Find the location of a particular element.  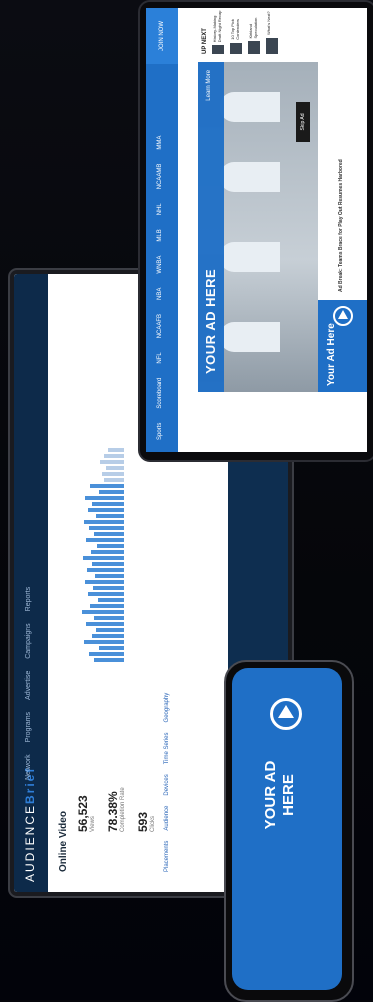

page-title: Online Video is located at coordinates (63, 841).